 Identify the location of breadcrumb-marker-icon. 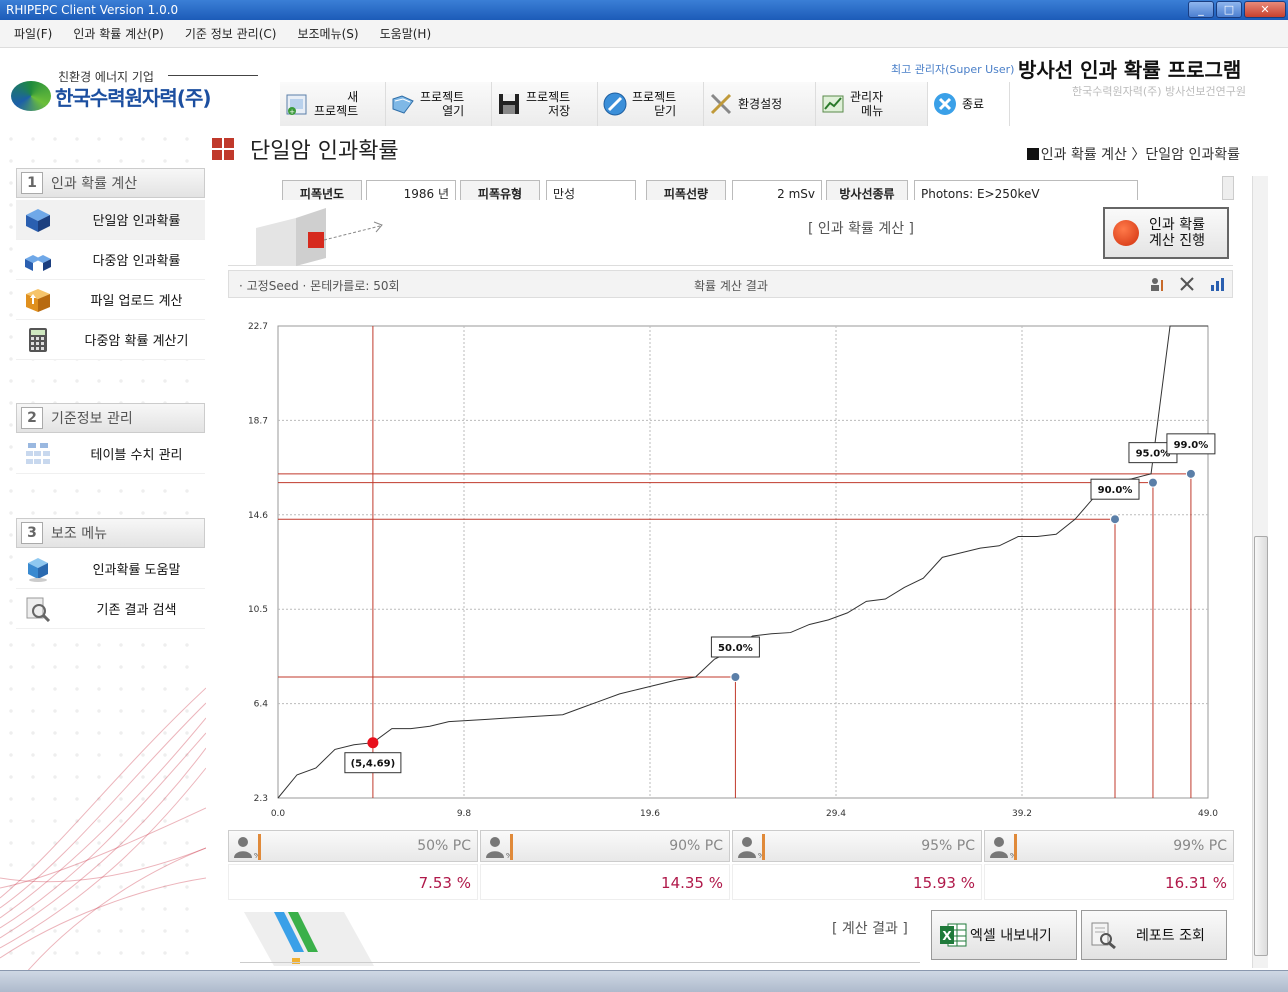
(1032, 154).